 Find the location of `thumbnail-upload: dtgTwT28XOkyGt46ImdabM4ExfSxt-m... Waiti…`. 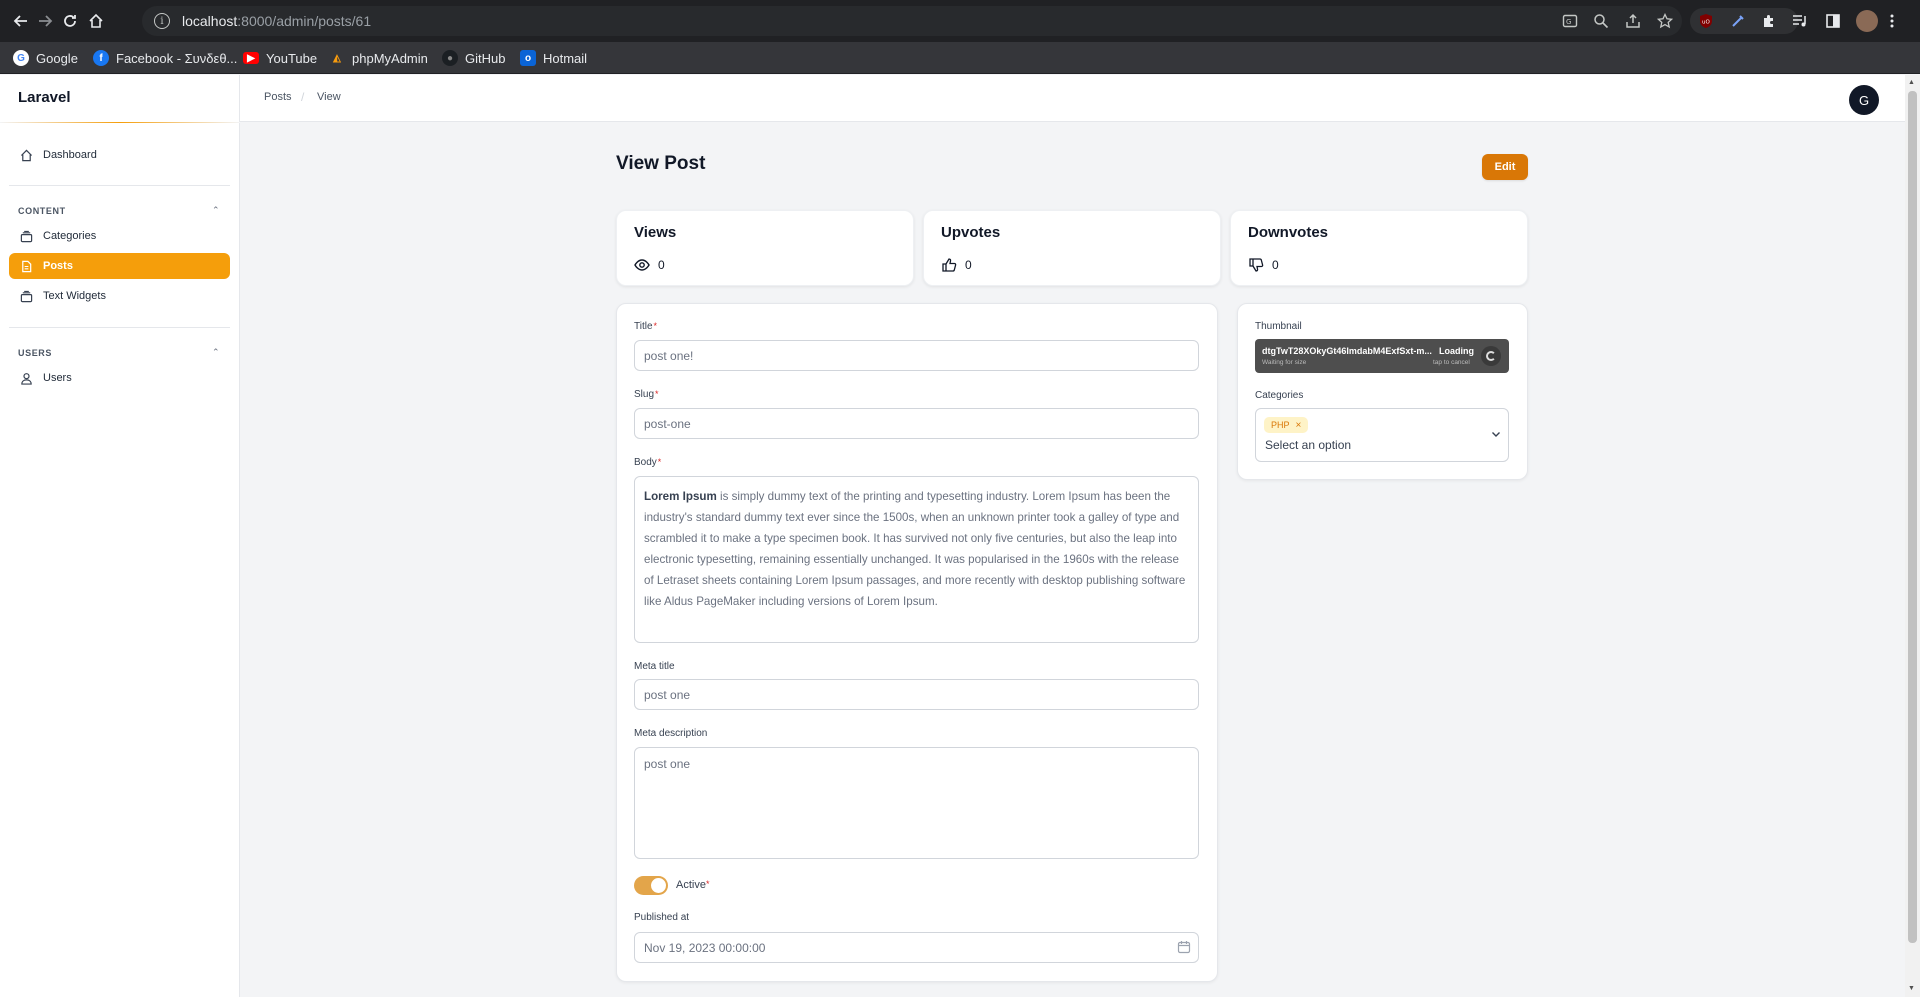

thumbnail-upload: dtgTwT28XOkyGt46ImdabM4ExfSxt-m... Waiti… is located at coordinates (1382, 356).